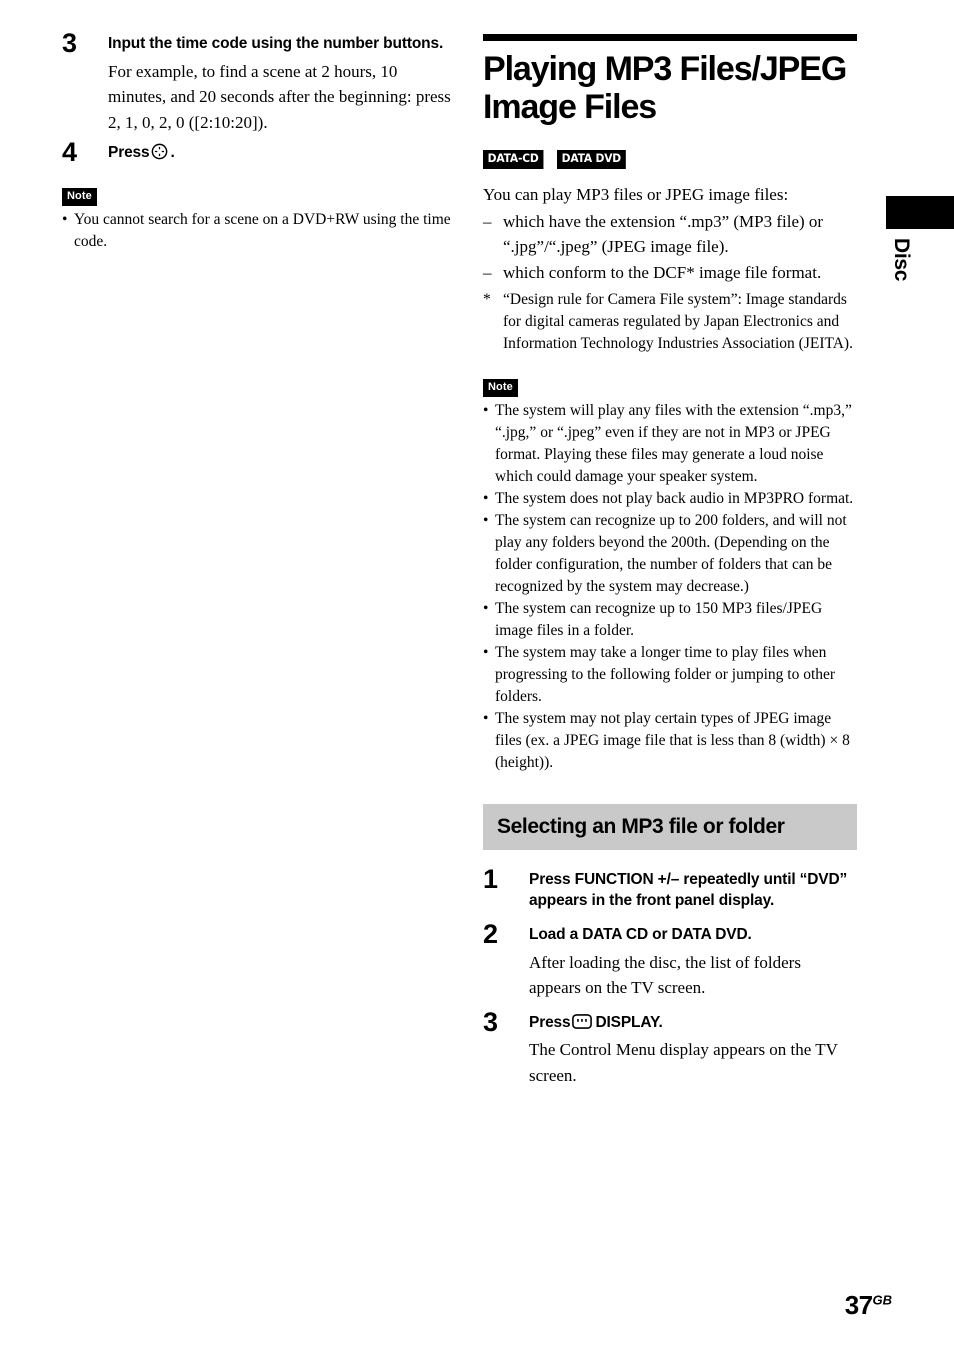 This screenshot has width=954, height=1352. Describe the element at coordinates (629, 1022) in the screenshot. I see `step-title-suffix: DISPLAY.` at that location.